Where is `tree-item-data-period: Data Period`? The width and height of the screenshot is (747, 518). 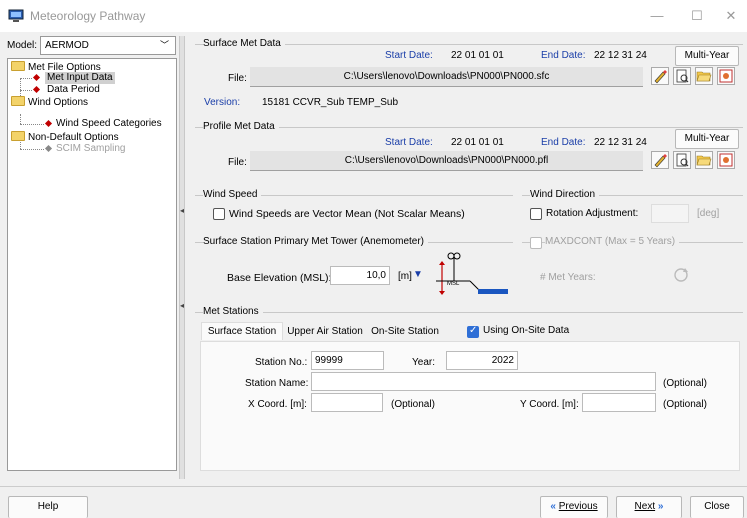 tree-item-data-period: Data Period is located at coordinates (73, 90).